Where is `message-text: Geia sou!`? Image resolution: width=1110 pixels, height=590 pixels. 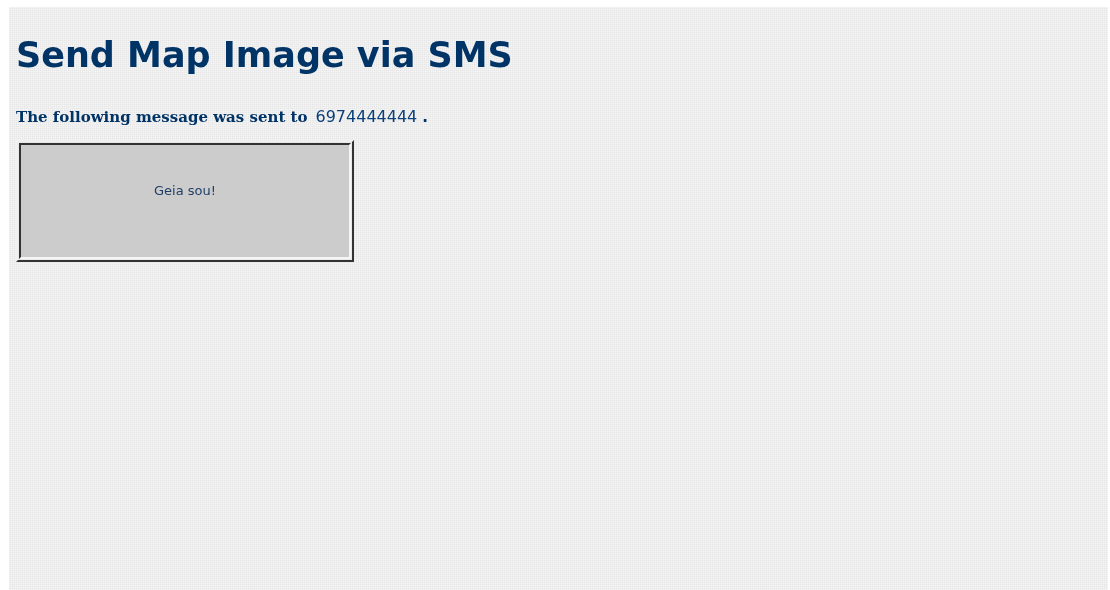
message-text: Geia sou! is located at coordinates (185, 191).